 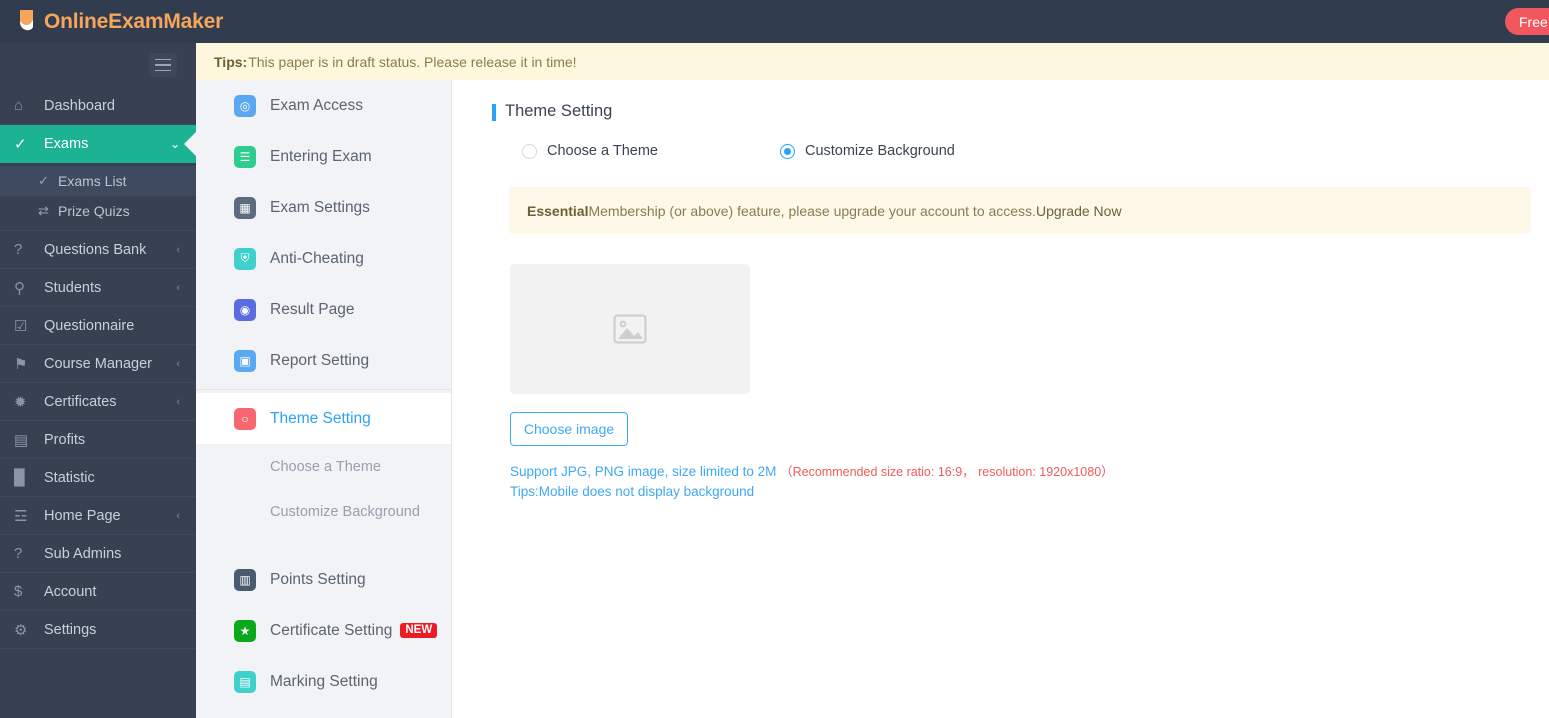 I want to click on page-title: Theme Setting, so click(x=1020, y=111).